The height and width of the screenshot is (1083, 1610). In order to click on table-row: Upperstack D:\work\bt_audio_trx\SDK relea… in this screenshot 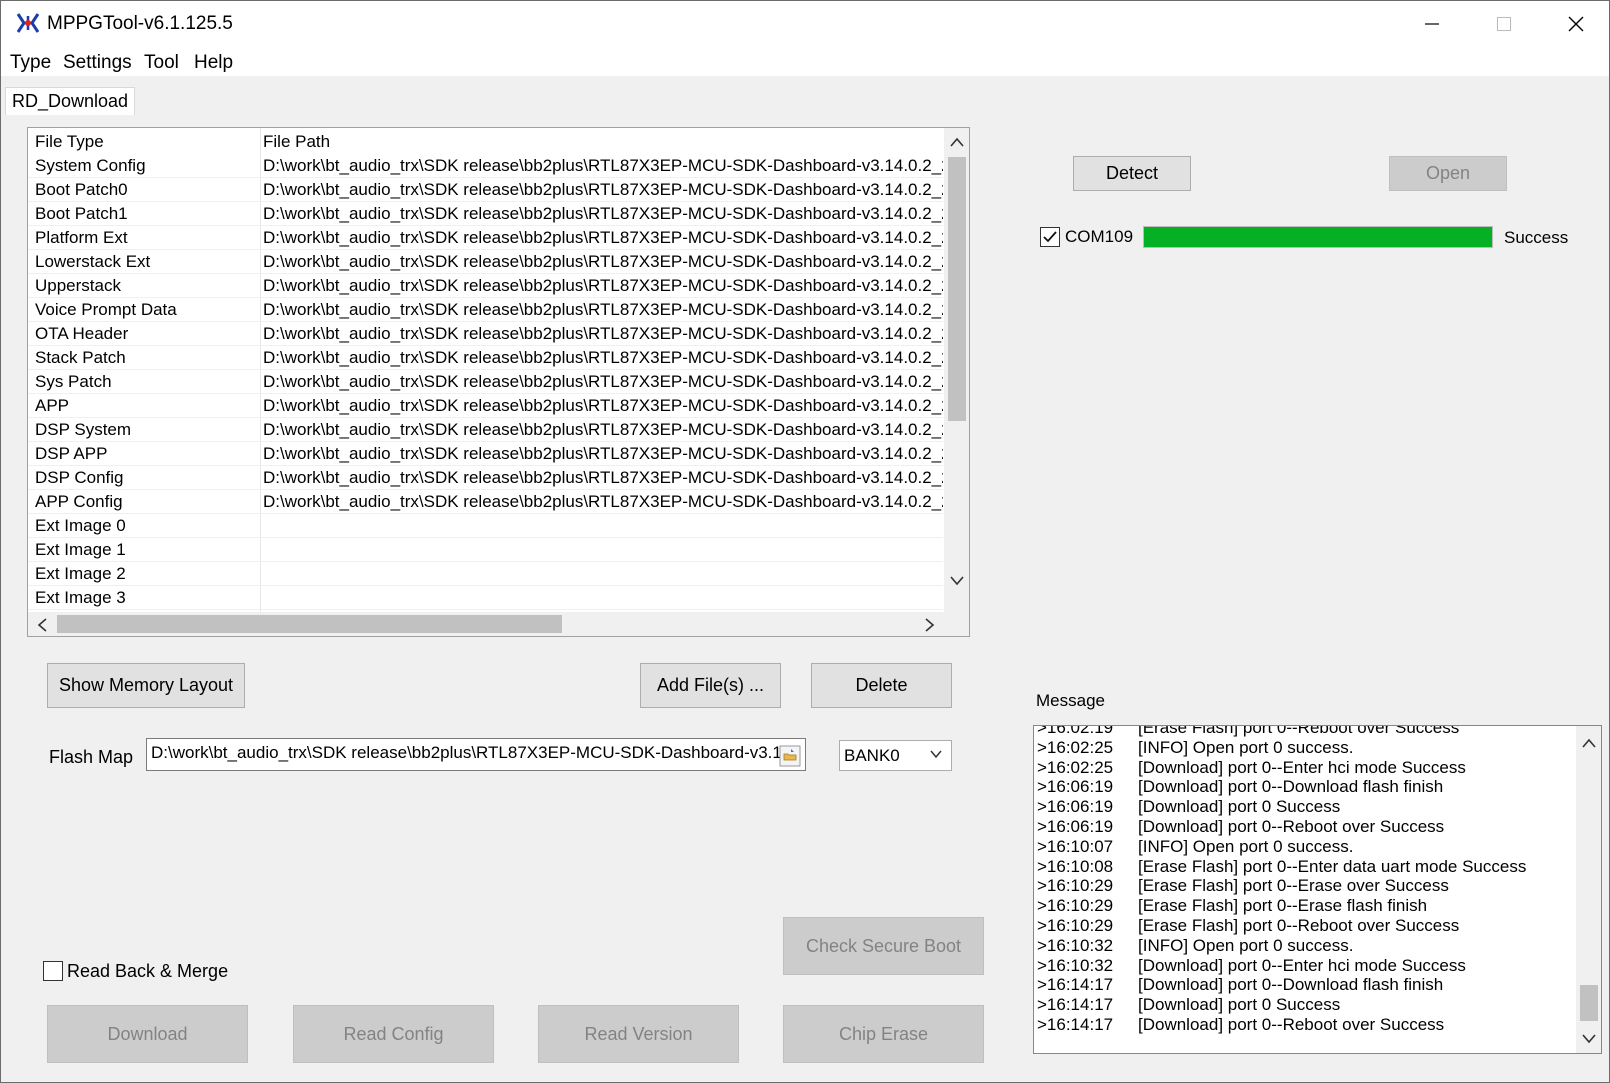, I will do `click(485, 286)`.